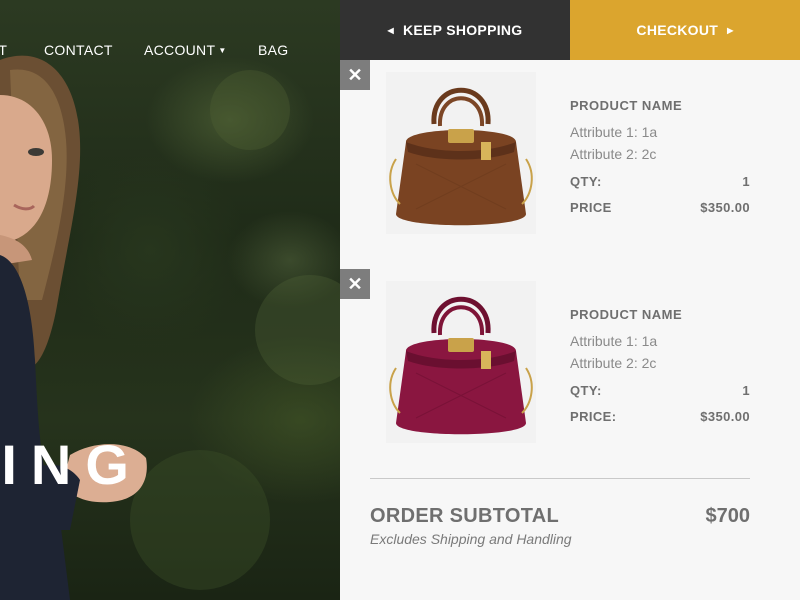 The image size is (800, 600). Describe the element at coordinates (465, 516) in the screenshot. I see `subtotal-label: ORDER SUBTOTAL` at that location.